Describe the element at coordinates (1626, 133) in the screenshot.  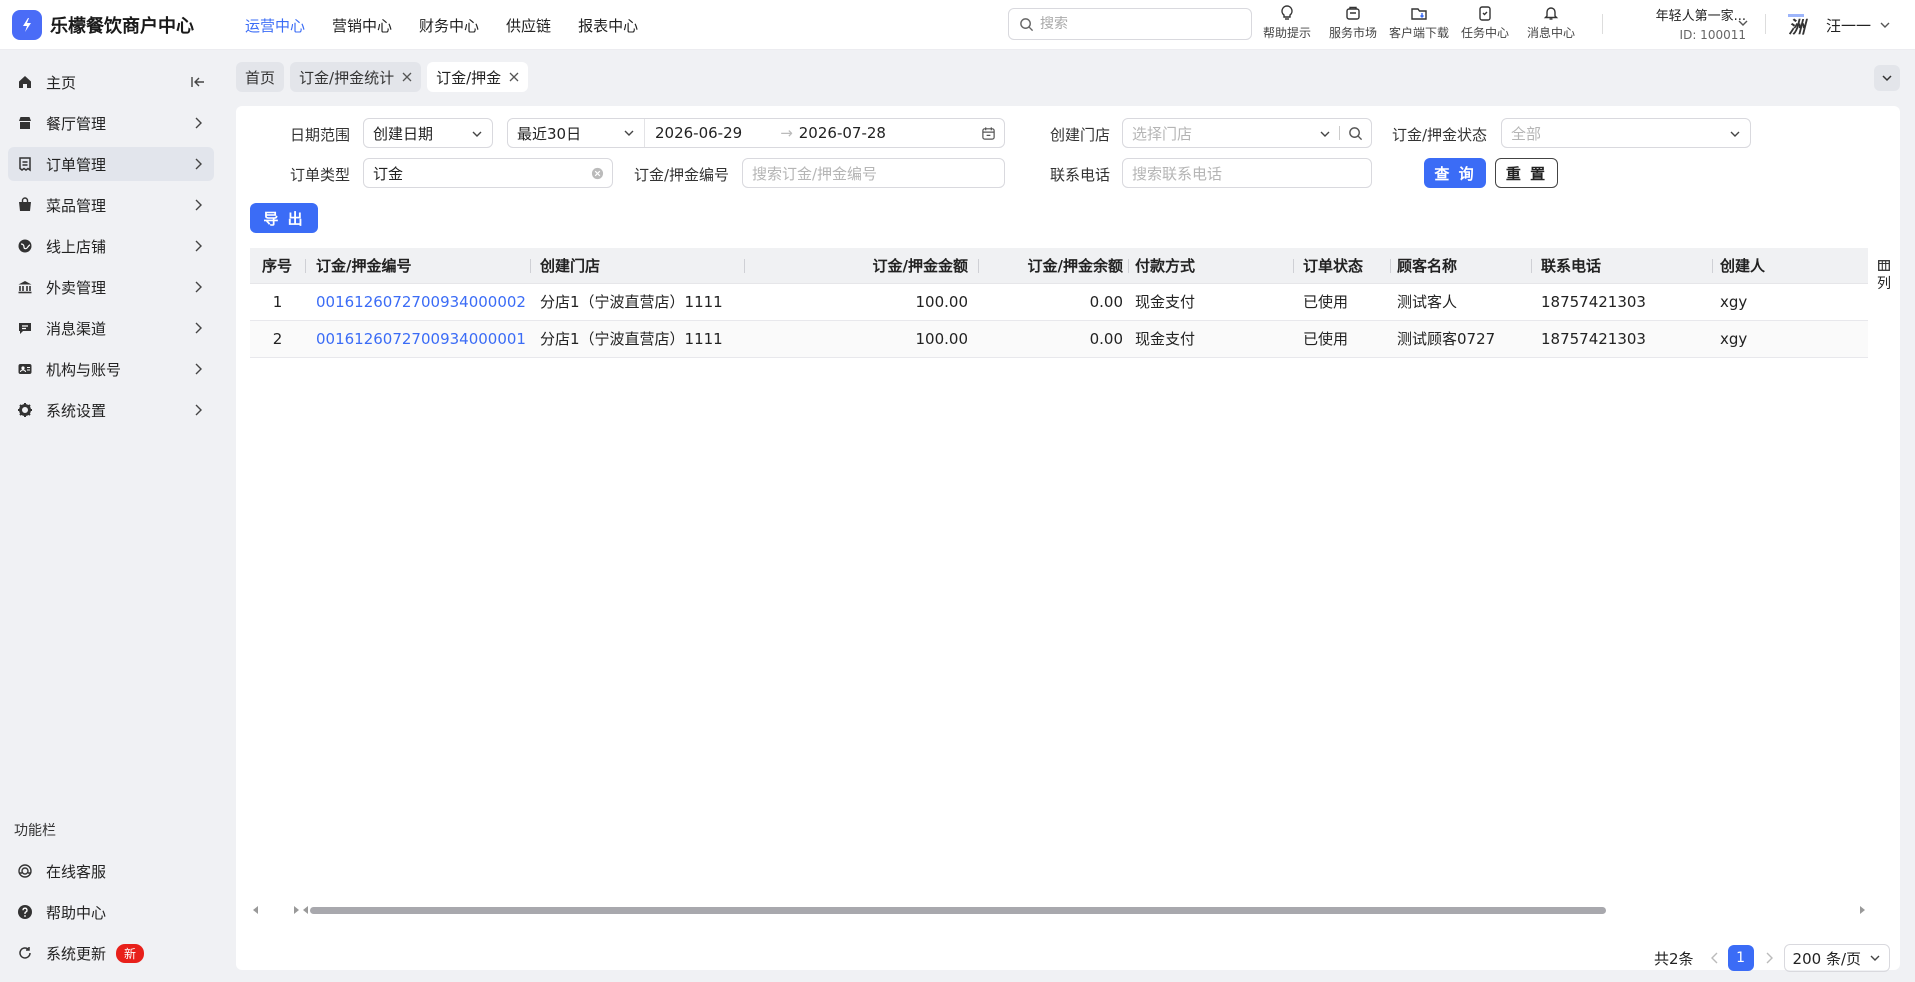
I see `status-select: 全部` at that location.